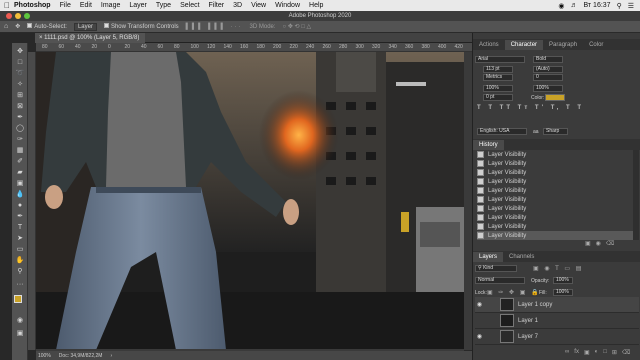  Describe the element at coordinates (20, 139) in the screenshot. I see `brush-icon: ✑` at that location.